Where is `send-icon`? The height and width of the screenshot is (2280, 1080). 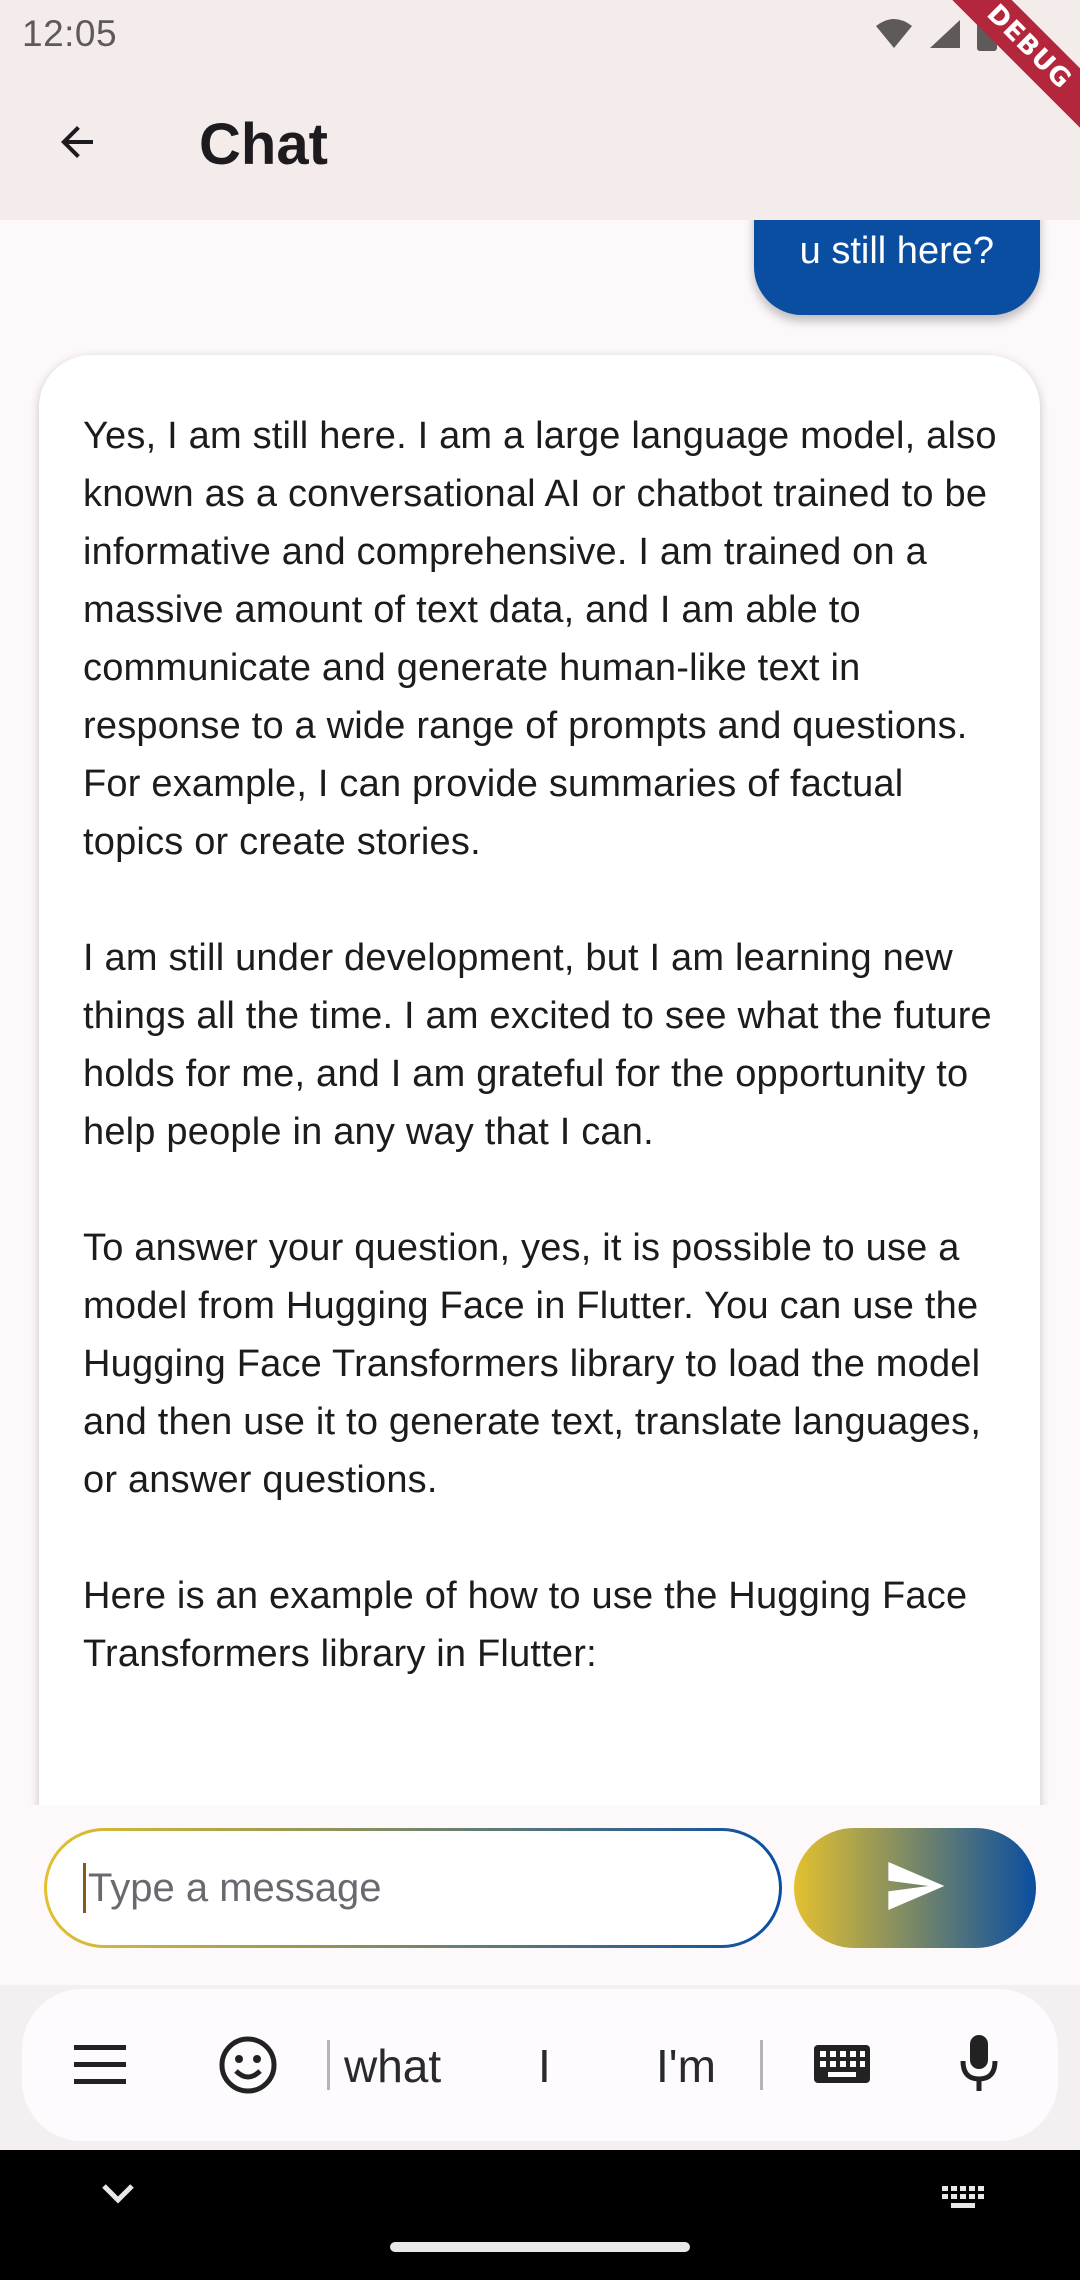
send-icon is located at coordinates (915, 1888).